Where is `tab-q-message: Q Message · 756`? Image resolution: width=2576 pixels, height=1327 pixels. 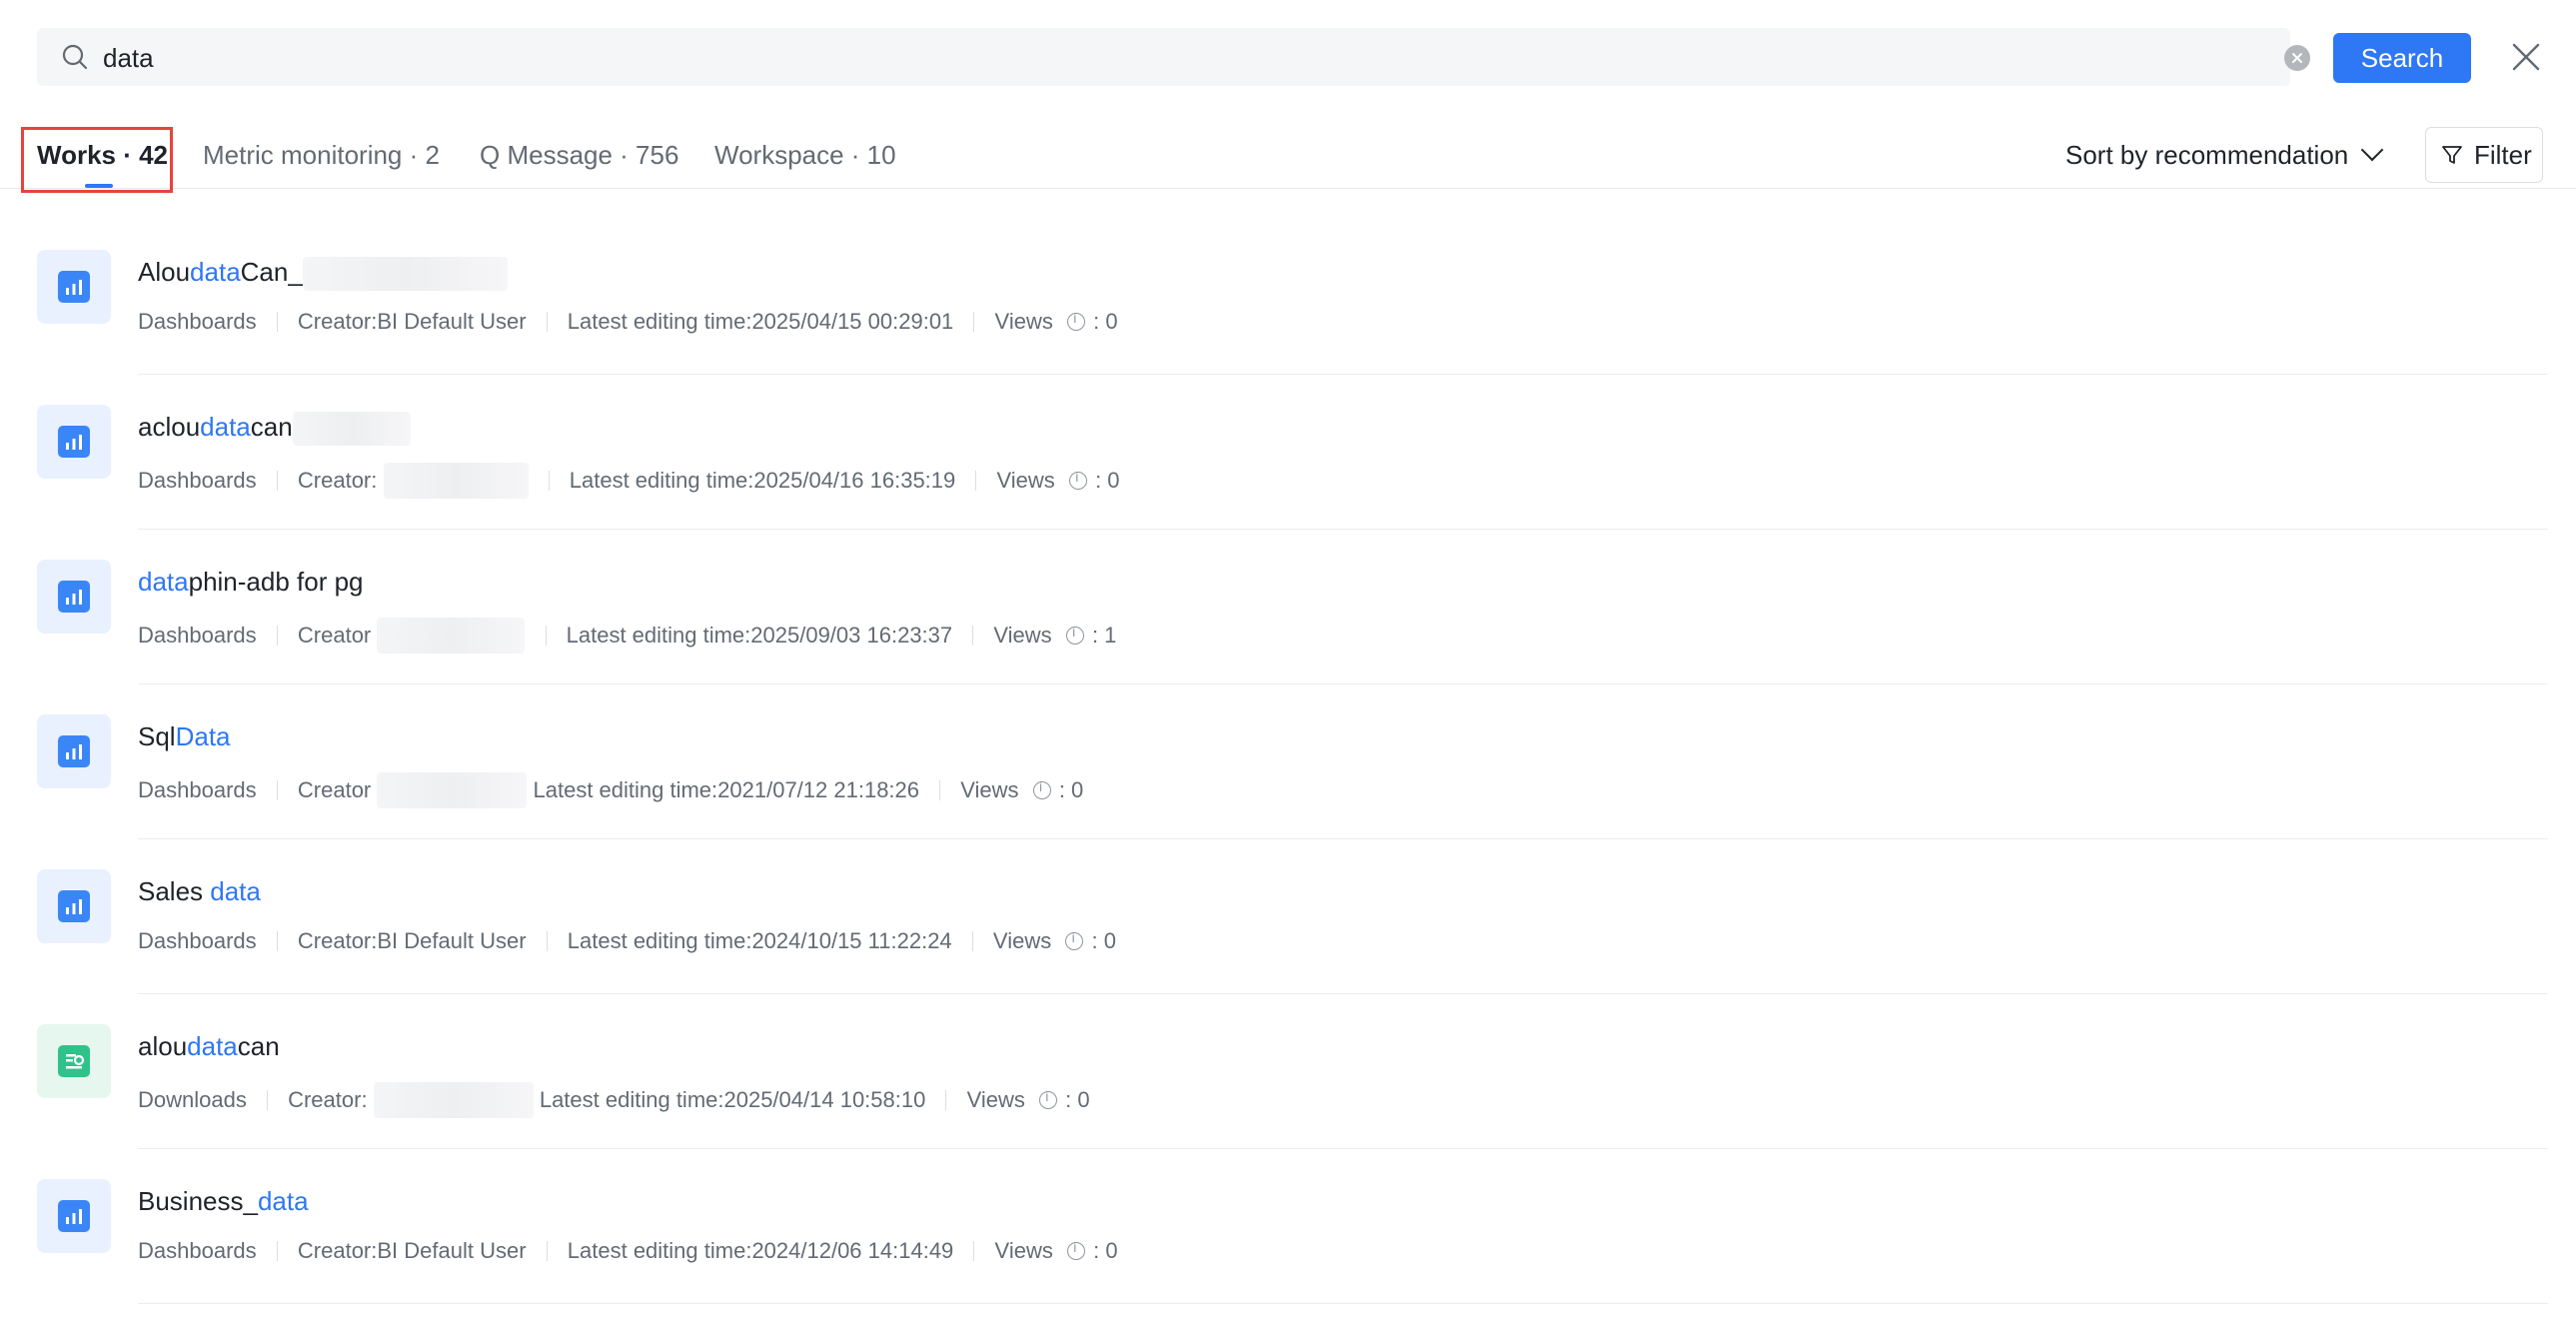
tab-q-message: Q Message · 756 is located at coordinates (579, 155).